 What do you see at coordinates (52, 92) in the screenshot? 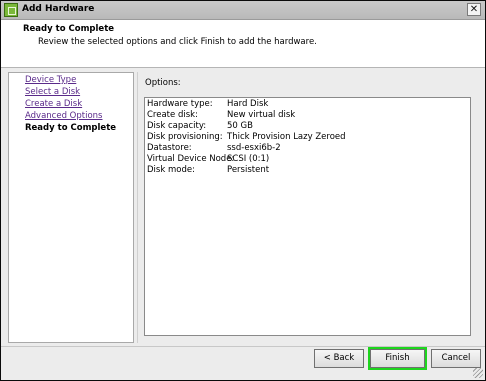
I see `step-select-a-disk: Select a Disk` at bounding box center [52, 92].